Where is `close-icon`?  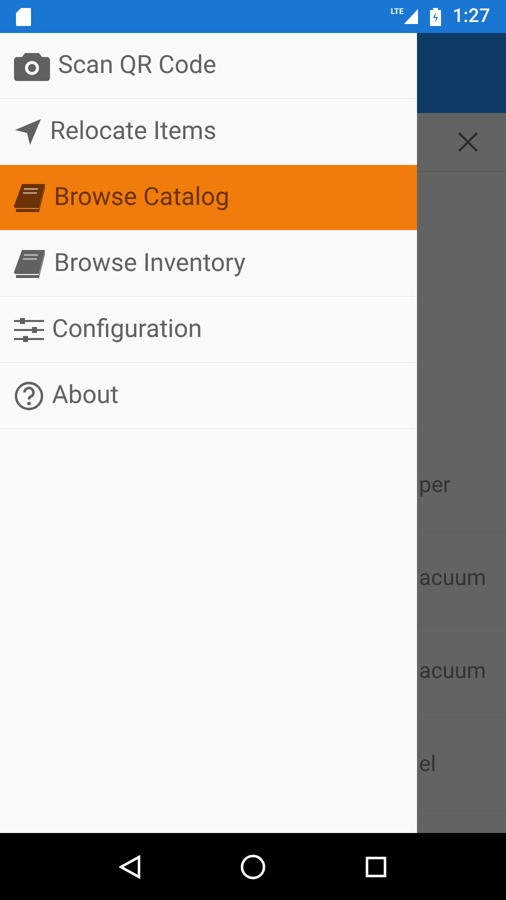
close-icon is located at coordinates (468, 142).